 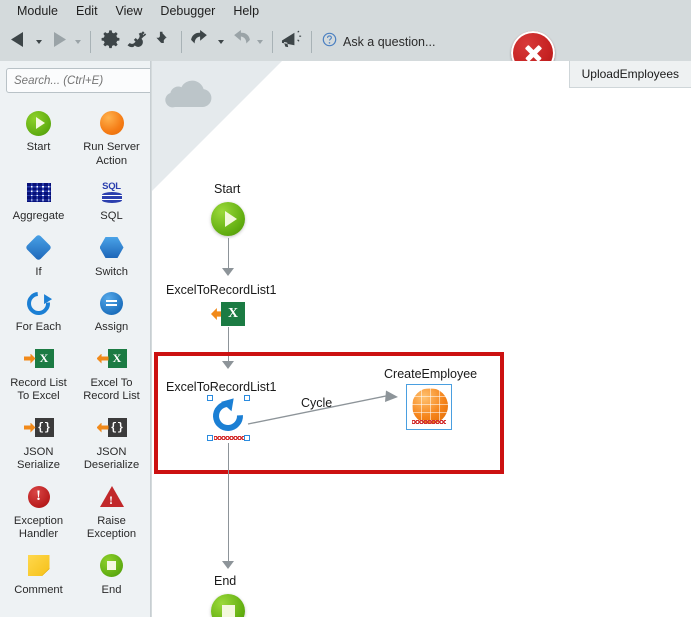 I want to click on for-each-node-icon, so click(x=228, y=415).